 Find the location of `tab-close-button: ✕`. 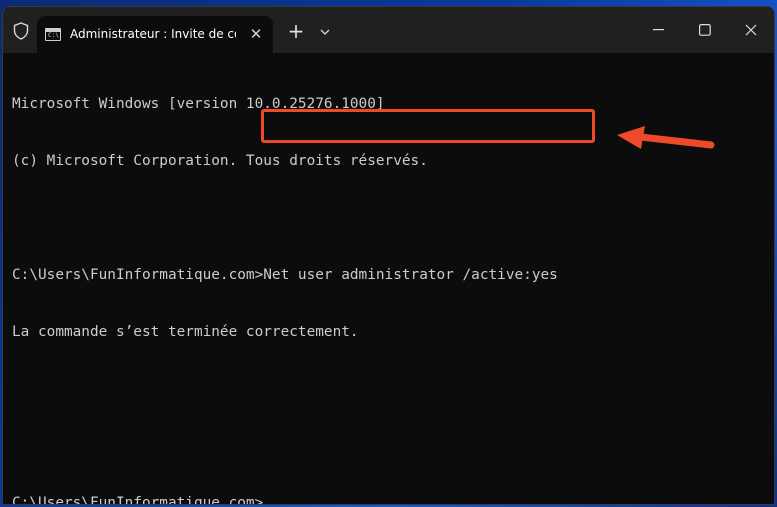

tab-close-button: ✕ is located at coordinates (256, 34).